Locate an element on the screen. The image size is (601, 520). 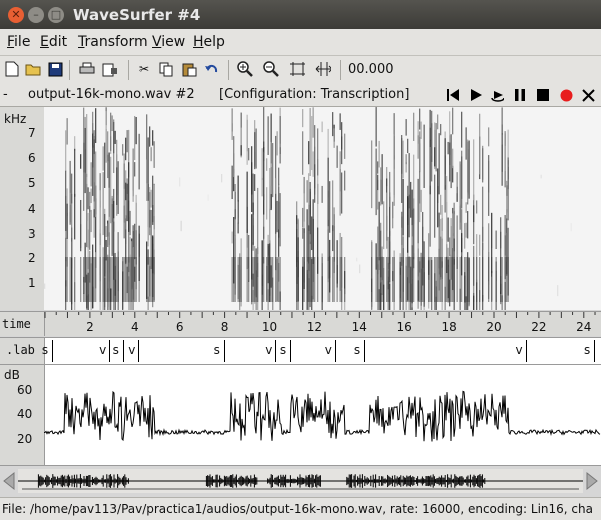
configuration-label: [Configuration: Transcription] is located at coordinates (314, 94).